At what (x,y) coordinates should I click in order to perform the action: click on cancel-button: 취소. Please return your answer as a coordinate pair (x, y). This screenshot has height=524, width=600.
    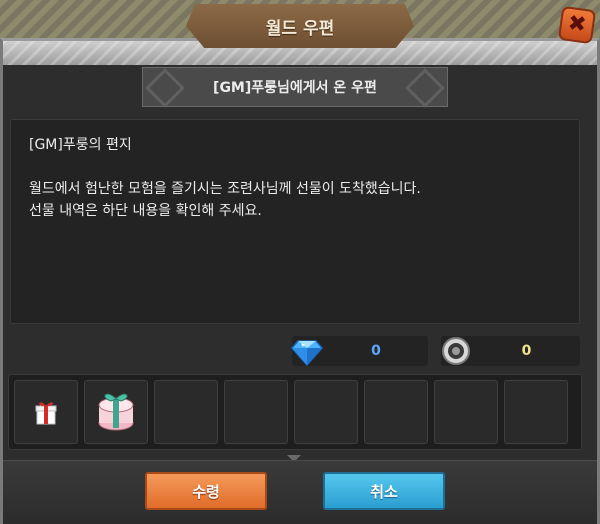
    Looking at the image, I should click on (384, 491).